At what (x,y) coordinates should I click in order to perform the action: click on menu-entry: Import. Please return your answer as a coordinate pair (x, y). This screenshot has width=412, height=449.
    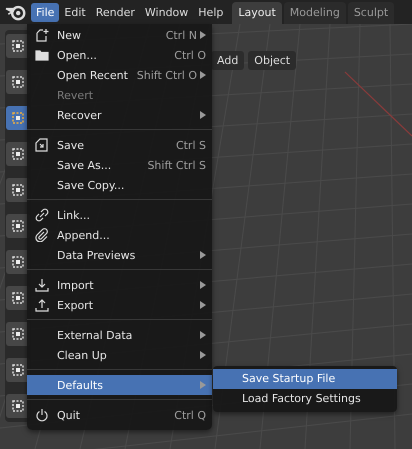
    Looking at the image, I should click on (119, 285).